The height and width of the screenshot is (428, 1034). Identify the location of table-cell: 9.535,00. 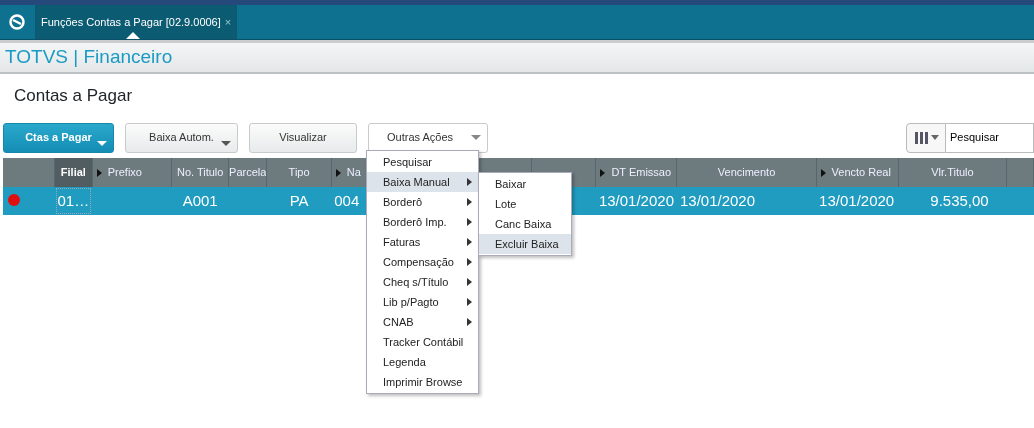
(959, 200).